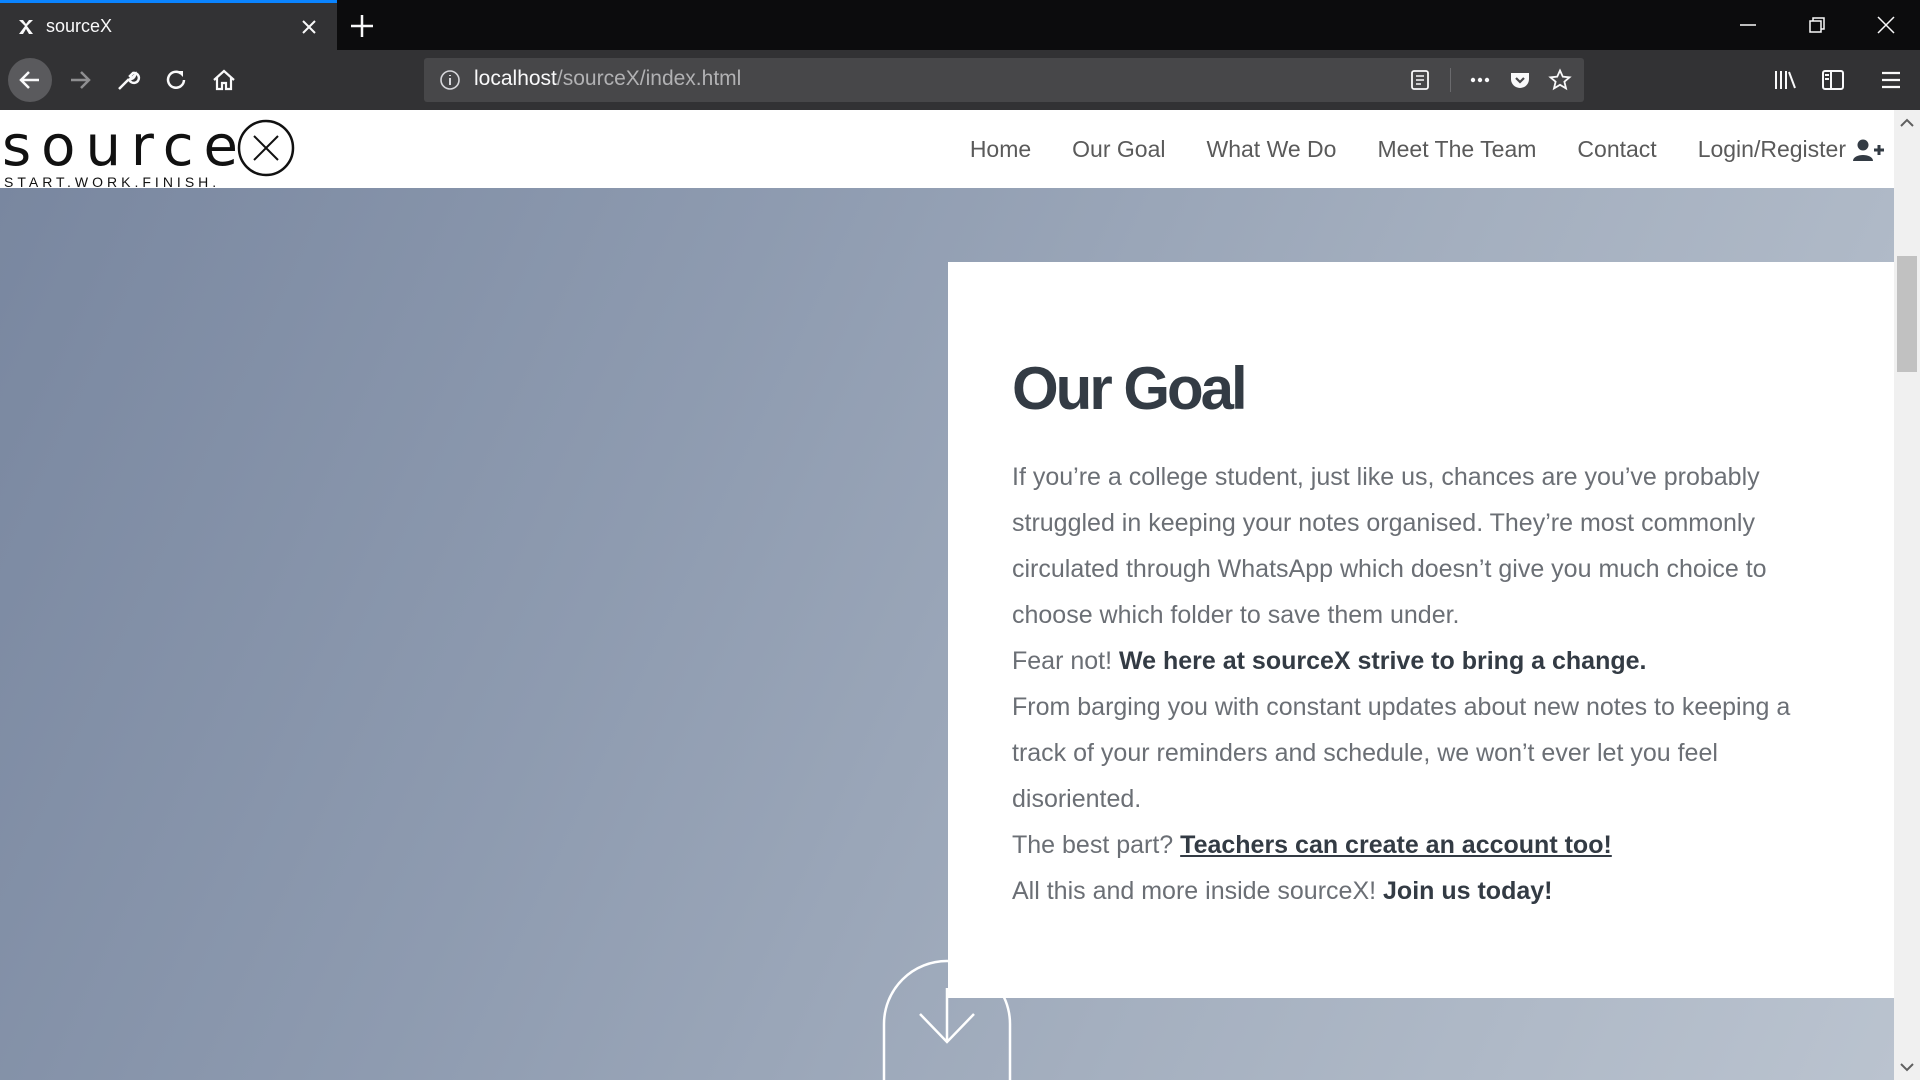 This screenshot has height=1080, width=1920. Describe the element at coordinates (26, 27) in the screenshot. I see `favicon-icon` at that location.